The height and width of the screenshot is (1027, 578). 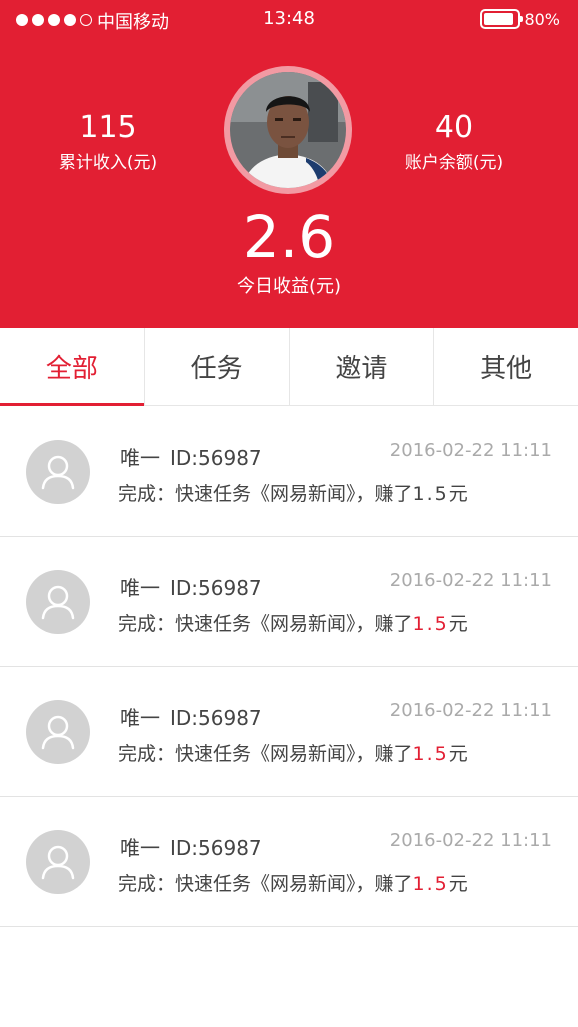 What do you see at coordinates (454, 127) in the screenshot?
I see `balance-value: 40` at bounding box center [454, 127].